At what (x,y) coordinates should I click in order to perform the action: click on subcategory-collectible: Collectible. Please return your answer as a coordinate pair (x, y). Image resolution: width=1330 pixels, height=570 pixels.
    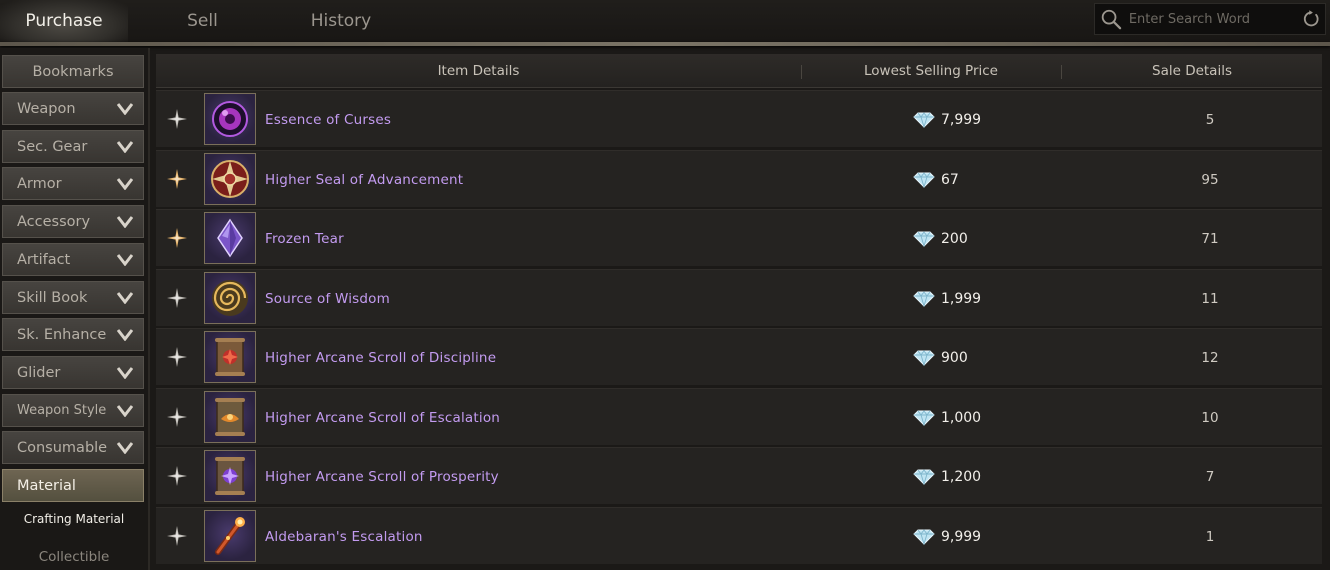
    Looking at the image, I should click on (74, 557).